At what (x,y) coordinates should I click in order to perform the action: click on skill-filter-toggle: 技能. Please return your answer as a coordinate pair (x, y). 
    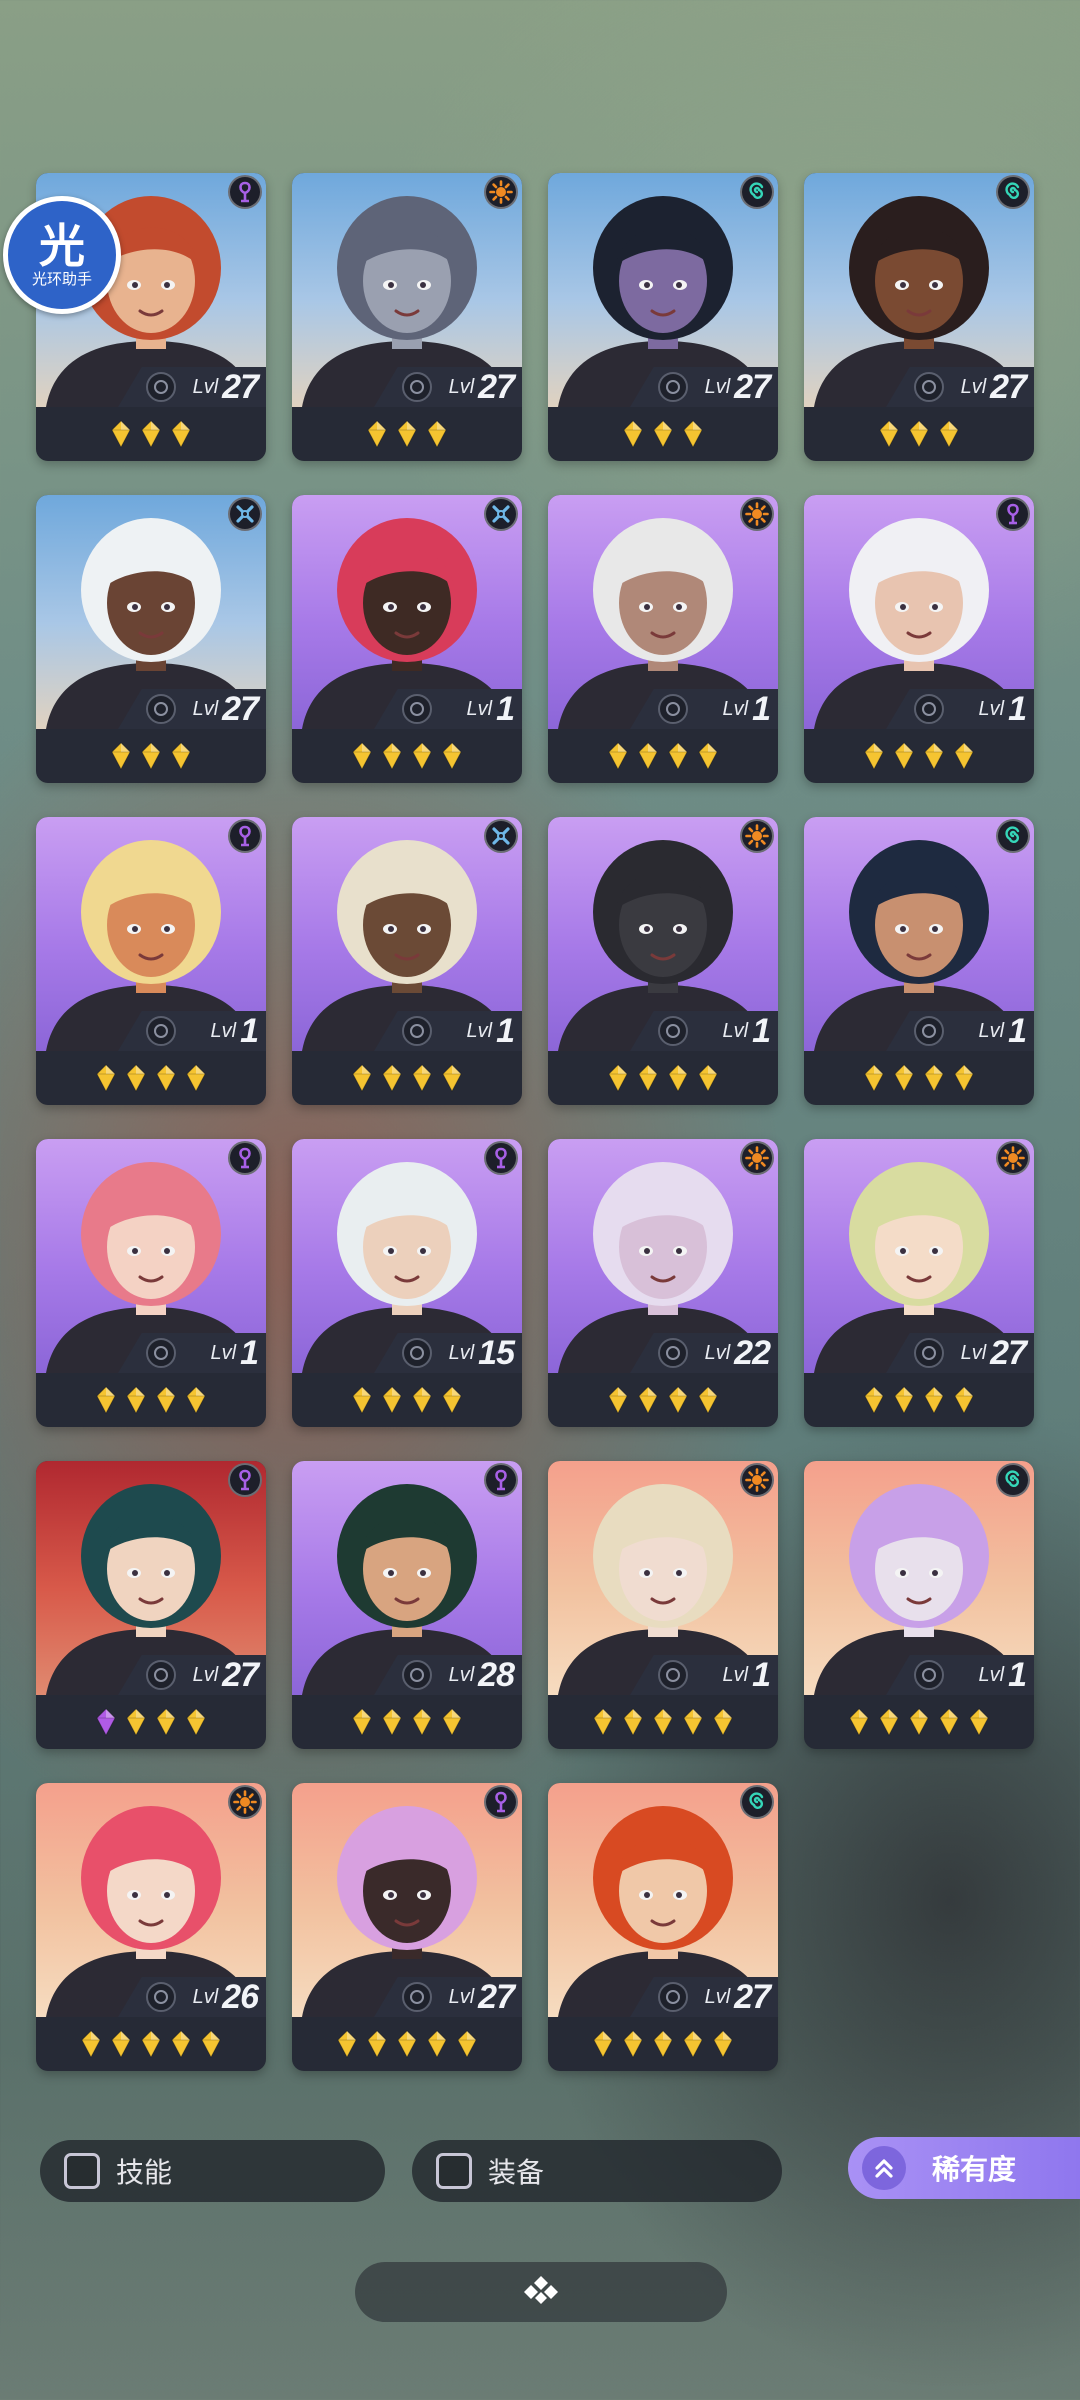
    Looking at the image, I should click on (212, 2171).